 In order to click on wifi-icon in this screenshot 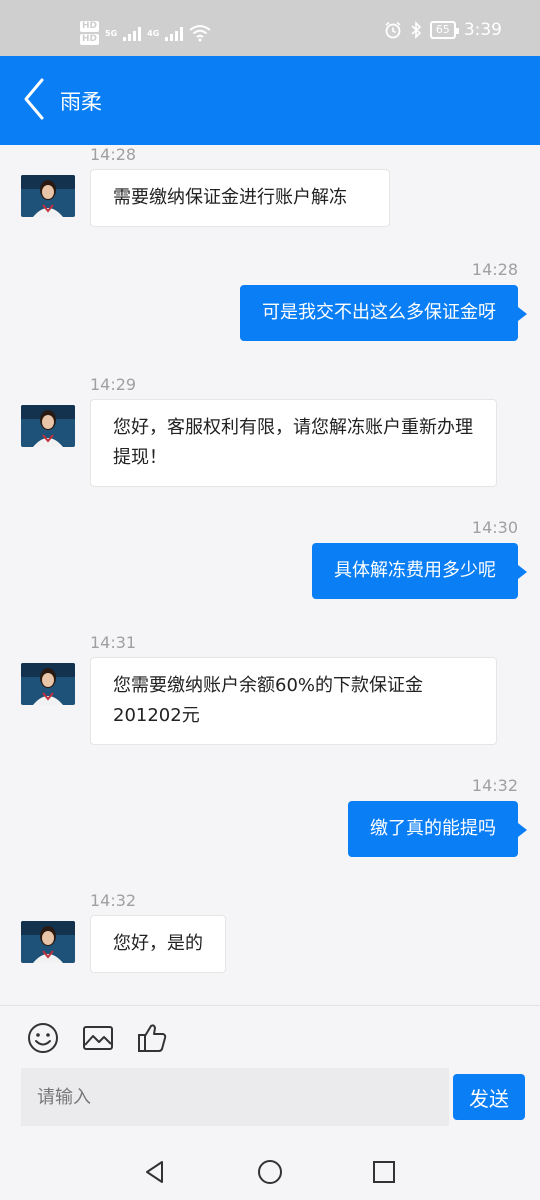, I will do `click(200, 33)`.